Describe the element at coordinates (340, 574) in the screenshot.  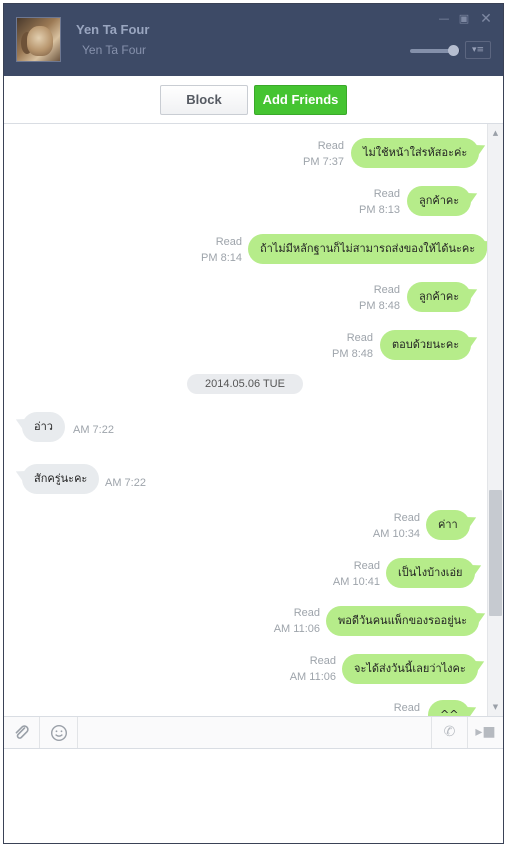
I see `message-meta: Read AM 10:41` at that location.